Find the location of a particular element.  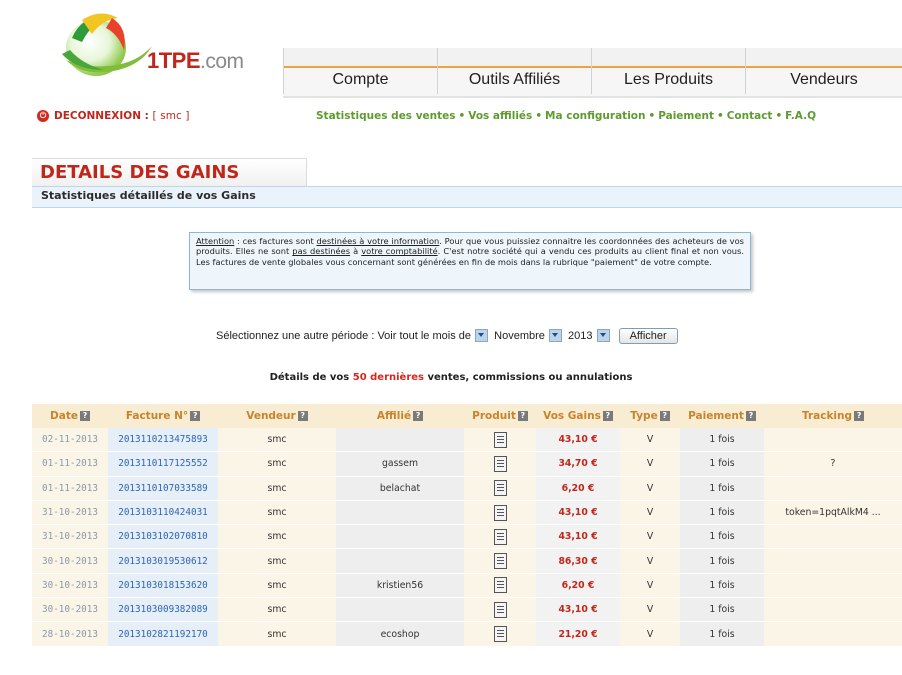

year-select-arrow-icon is located at coordinates (603, 335).